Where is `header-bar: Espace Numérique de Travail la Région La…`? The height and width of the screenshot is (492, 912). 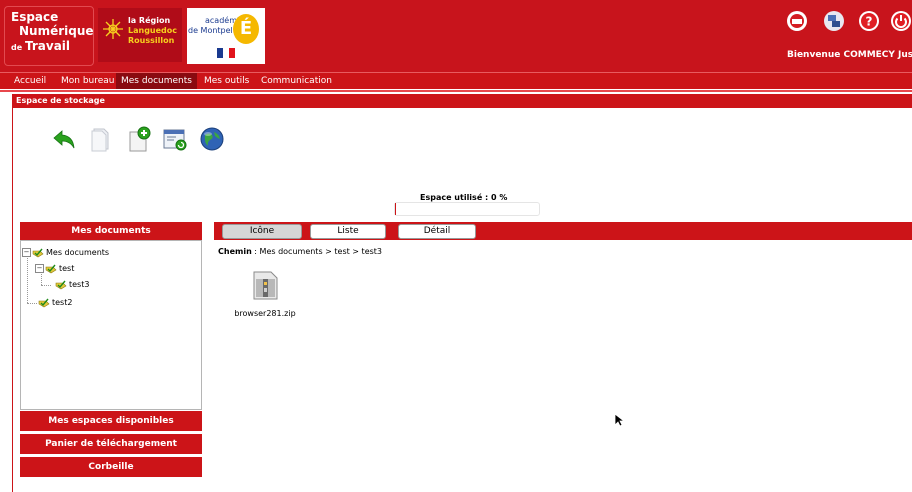
header-bar: Espace Numérique de Travail la Région La… is located at coordinates (456, 36).